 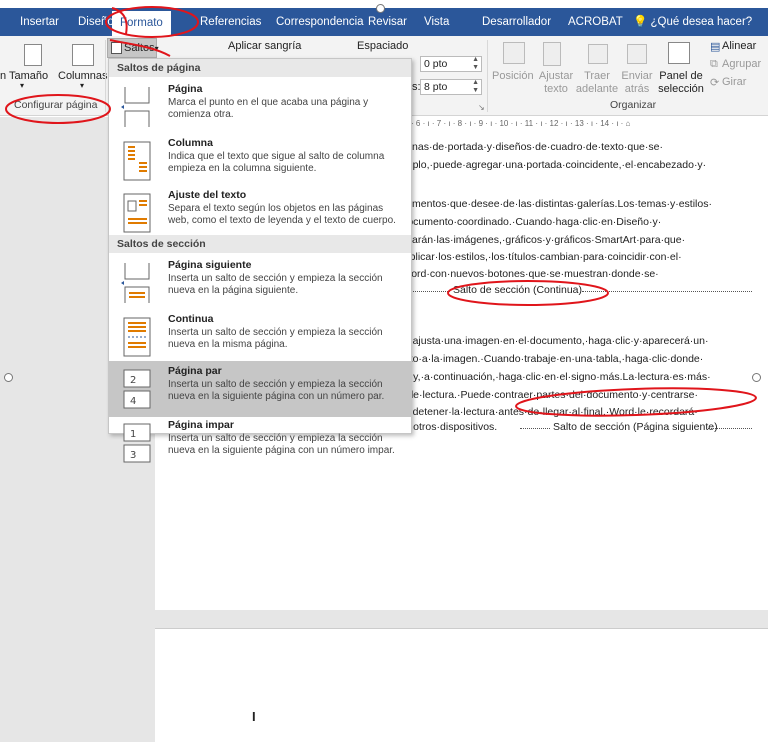 What do you see at coordinates (265, 46) in the screenshot?
I see `indent-label: Aplicar sangría` at bounding box center [265, 46].